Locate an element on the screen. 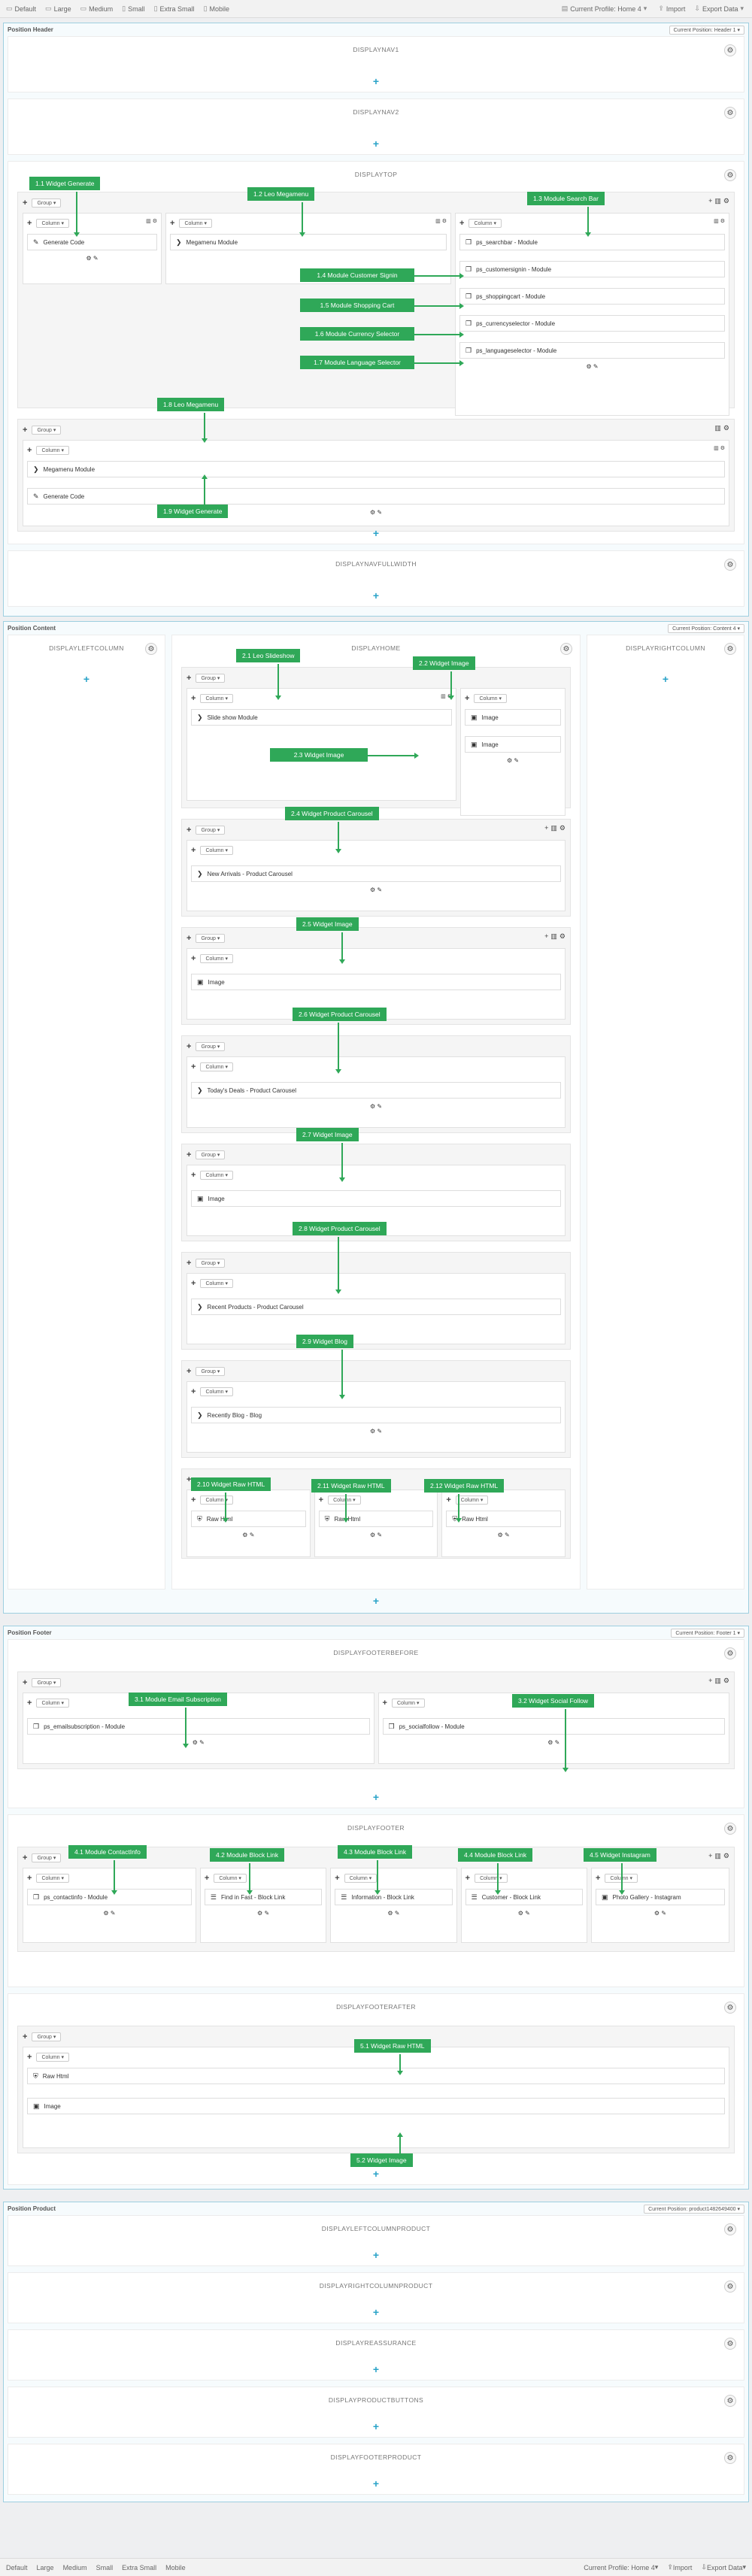 The image size is (752, 2576). view-mobile: ▯ Mobile is located at coordinates (216, 9).